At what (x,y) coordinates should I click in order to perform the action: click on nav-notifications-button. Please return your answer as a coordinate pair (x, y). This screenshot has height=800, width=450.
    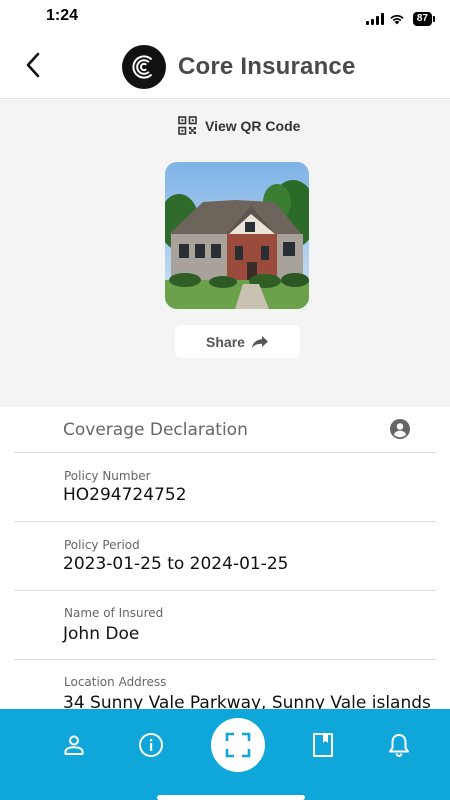
    Looking at the image, I should click on (399, 745).